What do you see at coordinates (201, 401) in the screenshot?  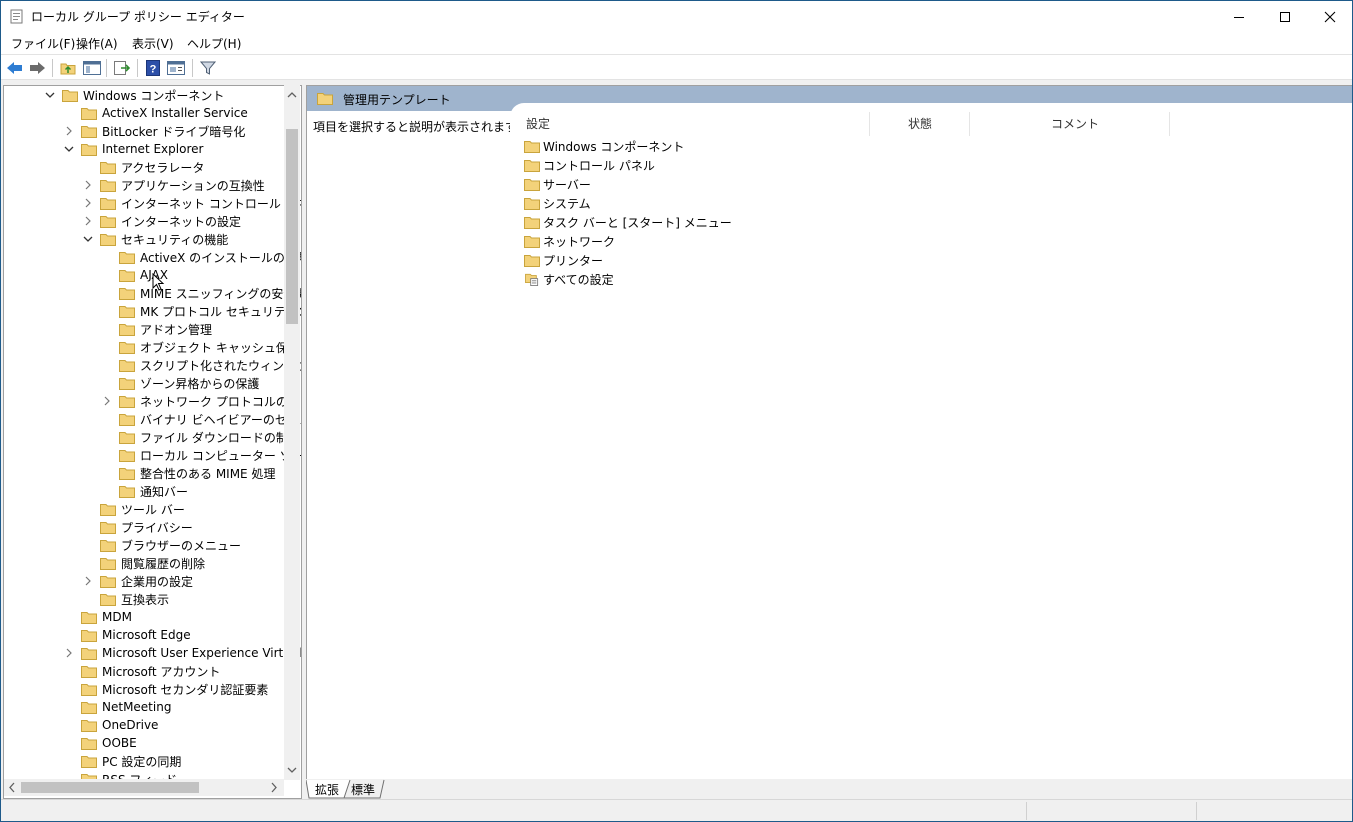 I see `tree-item: ネットワーク プロトコルのロックダウン` at bounding box center [201, 401].